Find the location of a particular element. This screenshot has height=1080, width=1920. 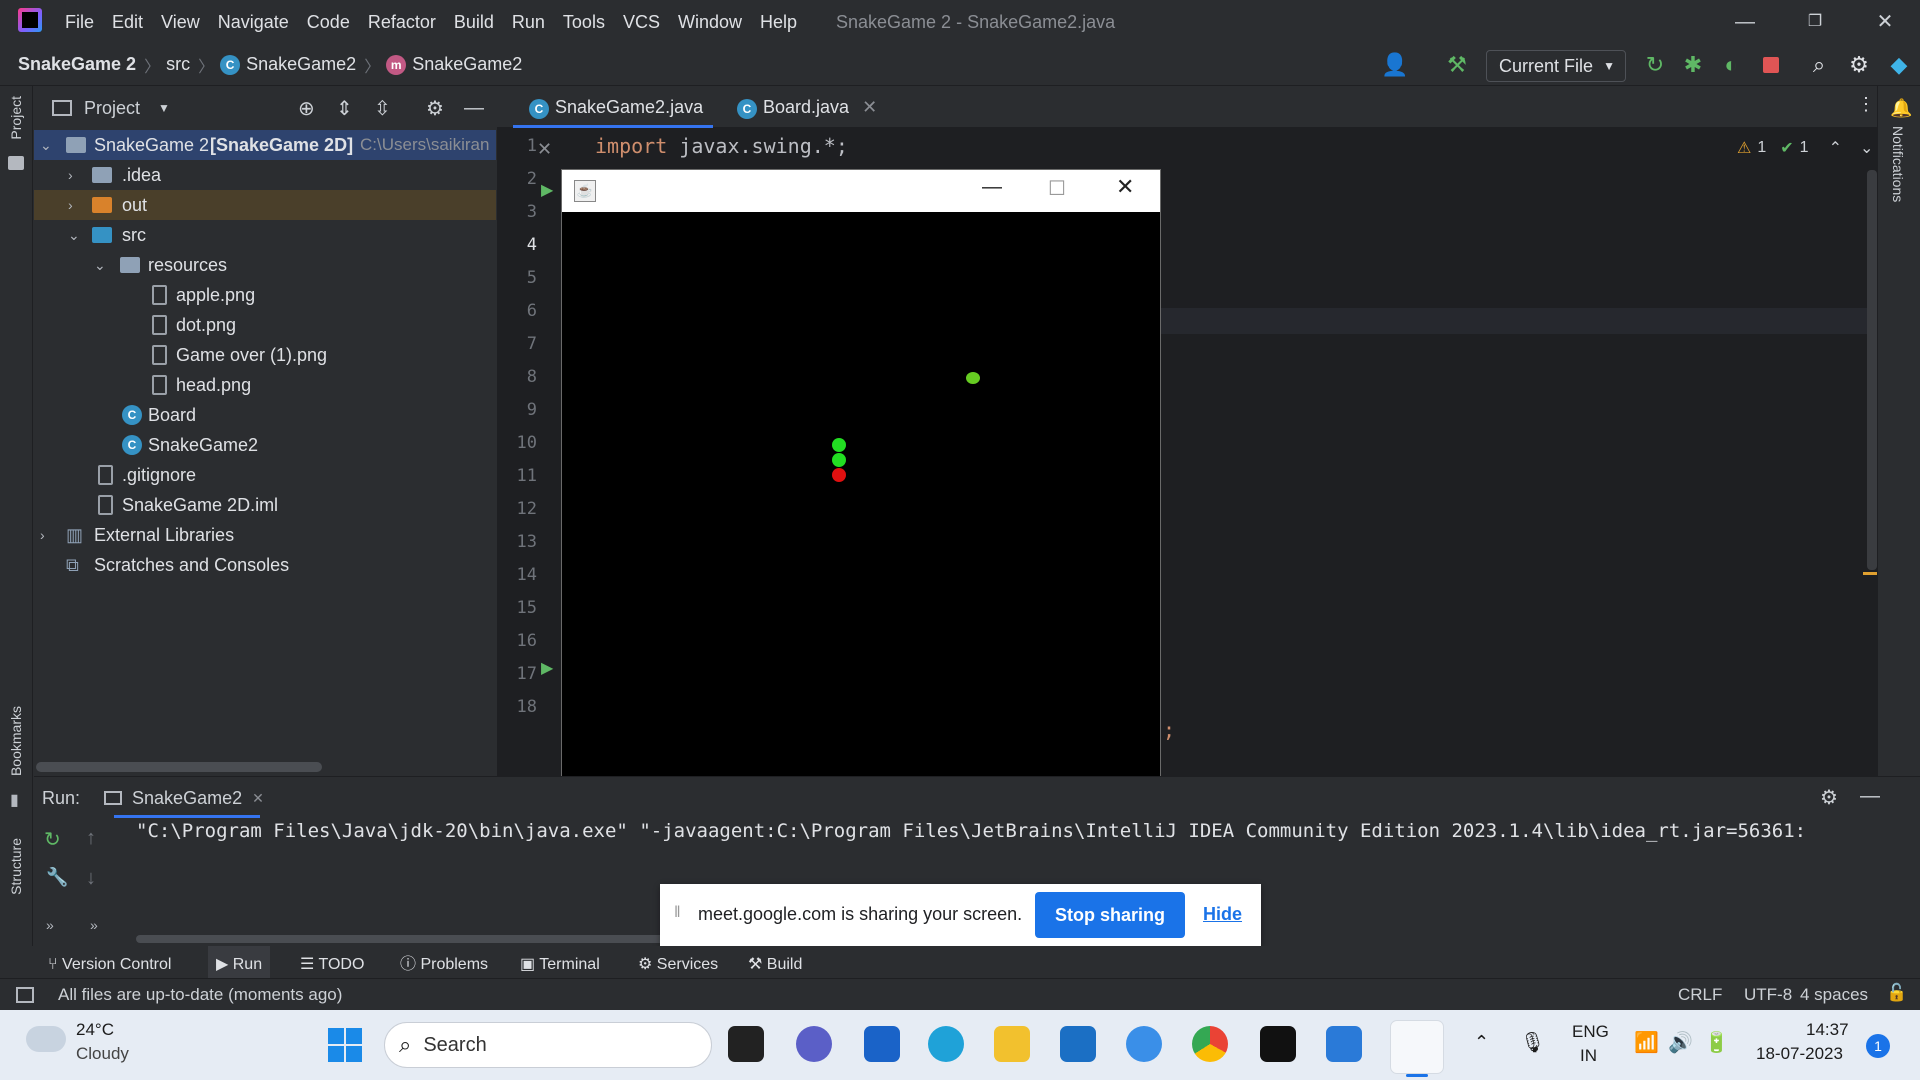

tree-item-file: SnakeGame 2D.iml is located at coordinates (265, 505).